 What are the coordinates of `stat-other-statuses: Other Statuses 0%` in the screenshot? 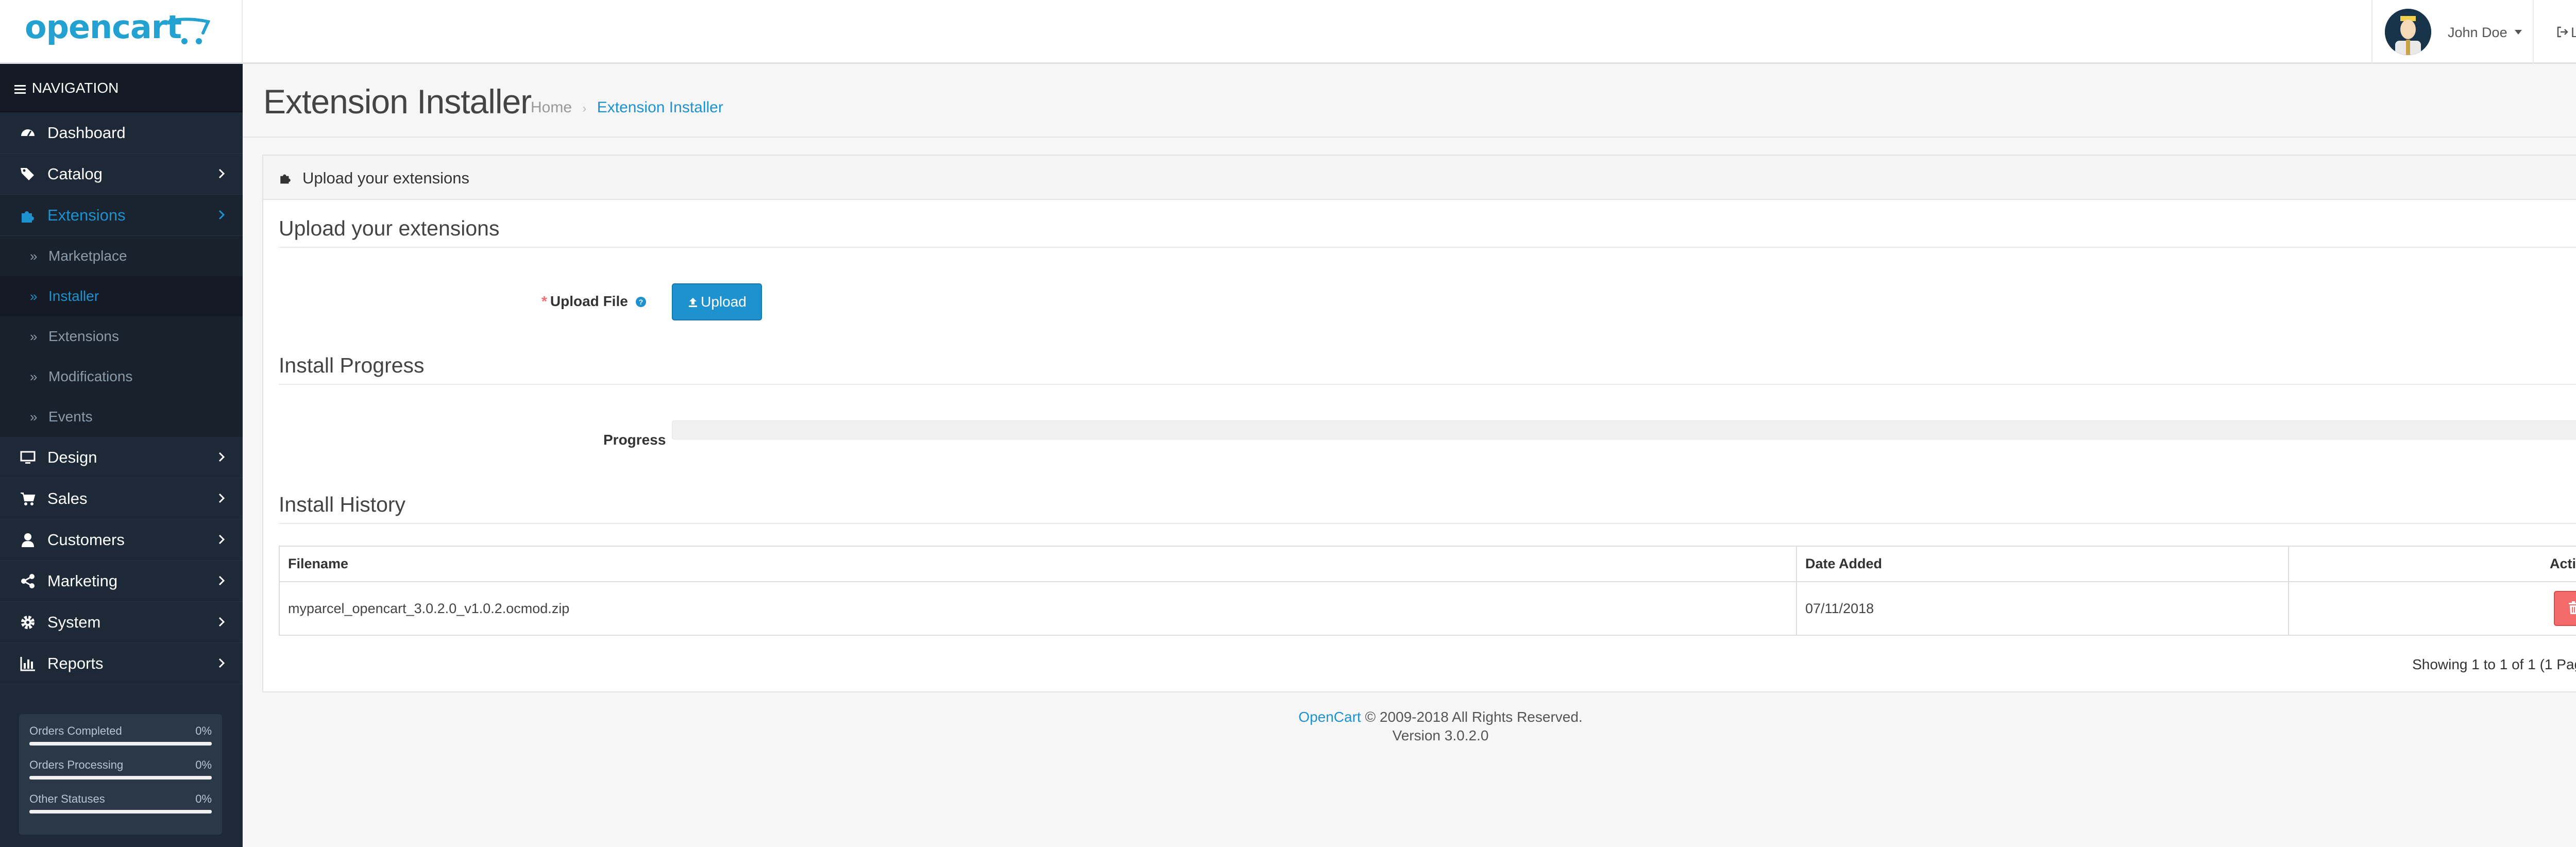 It's located at (120, 805).